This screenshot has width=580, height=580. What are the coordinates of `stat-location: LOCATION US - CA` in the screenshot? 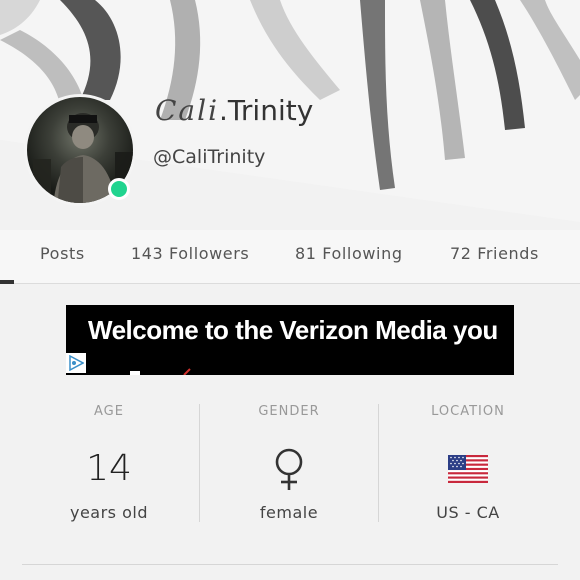 It's located at (468, 460).